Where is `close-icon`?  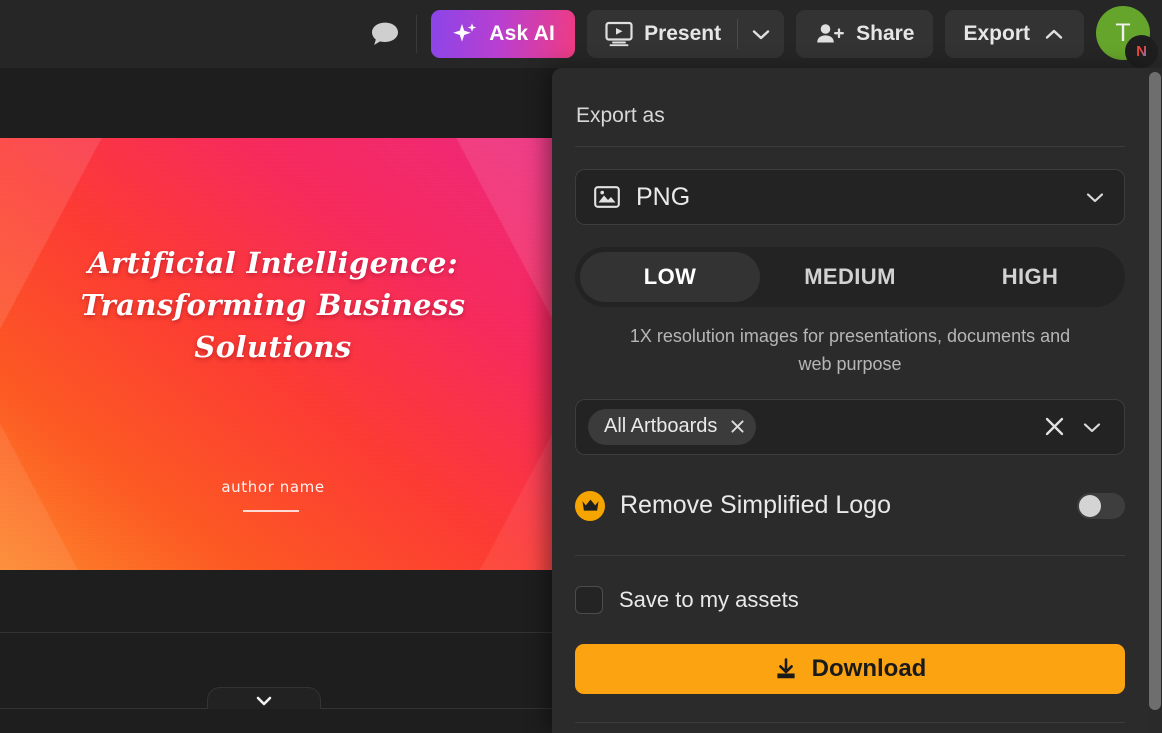 close-icon is located at coordinates (737, 426).